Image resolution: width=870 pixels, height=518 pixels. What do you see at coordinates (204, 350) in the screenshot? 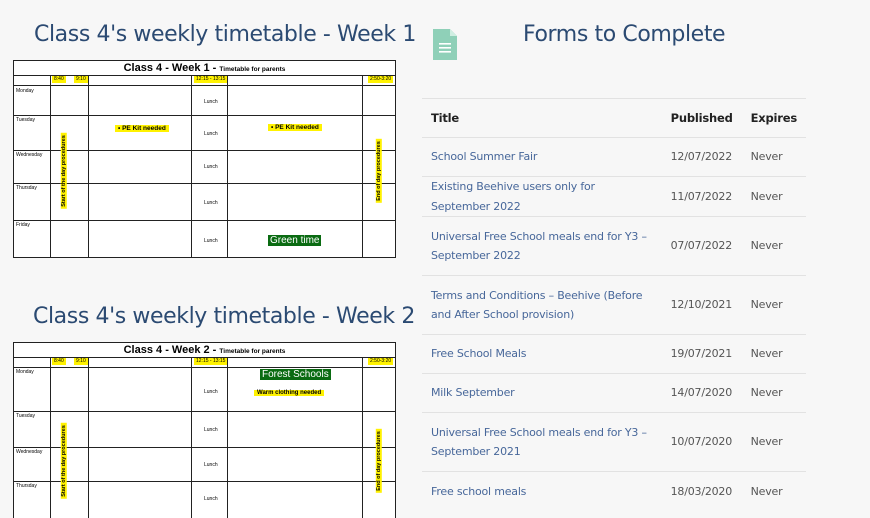
I see `timetable-title: Class 4 - Week 2 - Timetable for parents` at bounding box center [204, 350].